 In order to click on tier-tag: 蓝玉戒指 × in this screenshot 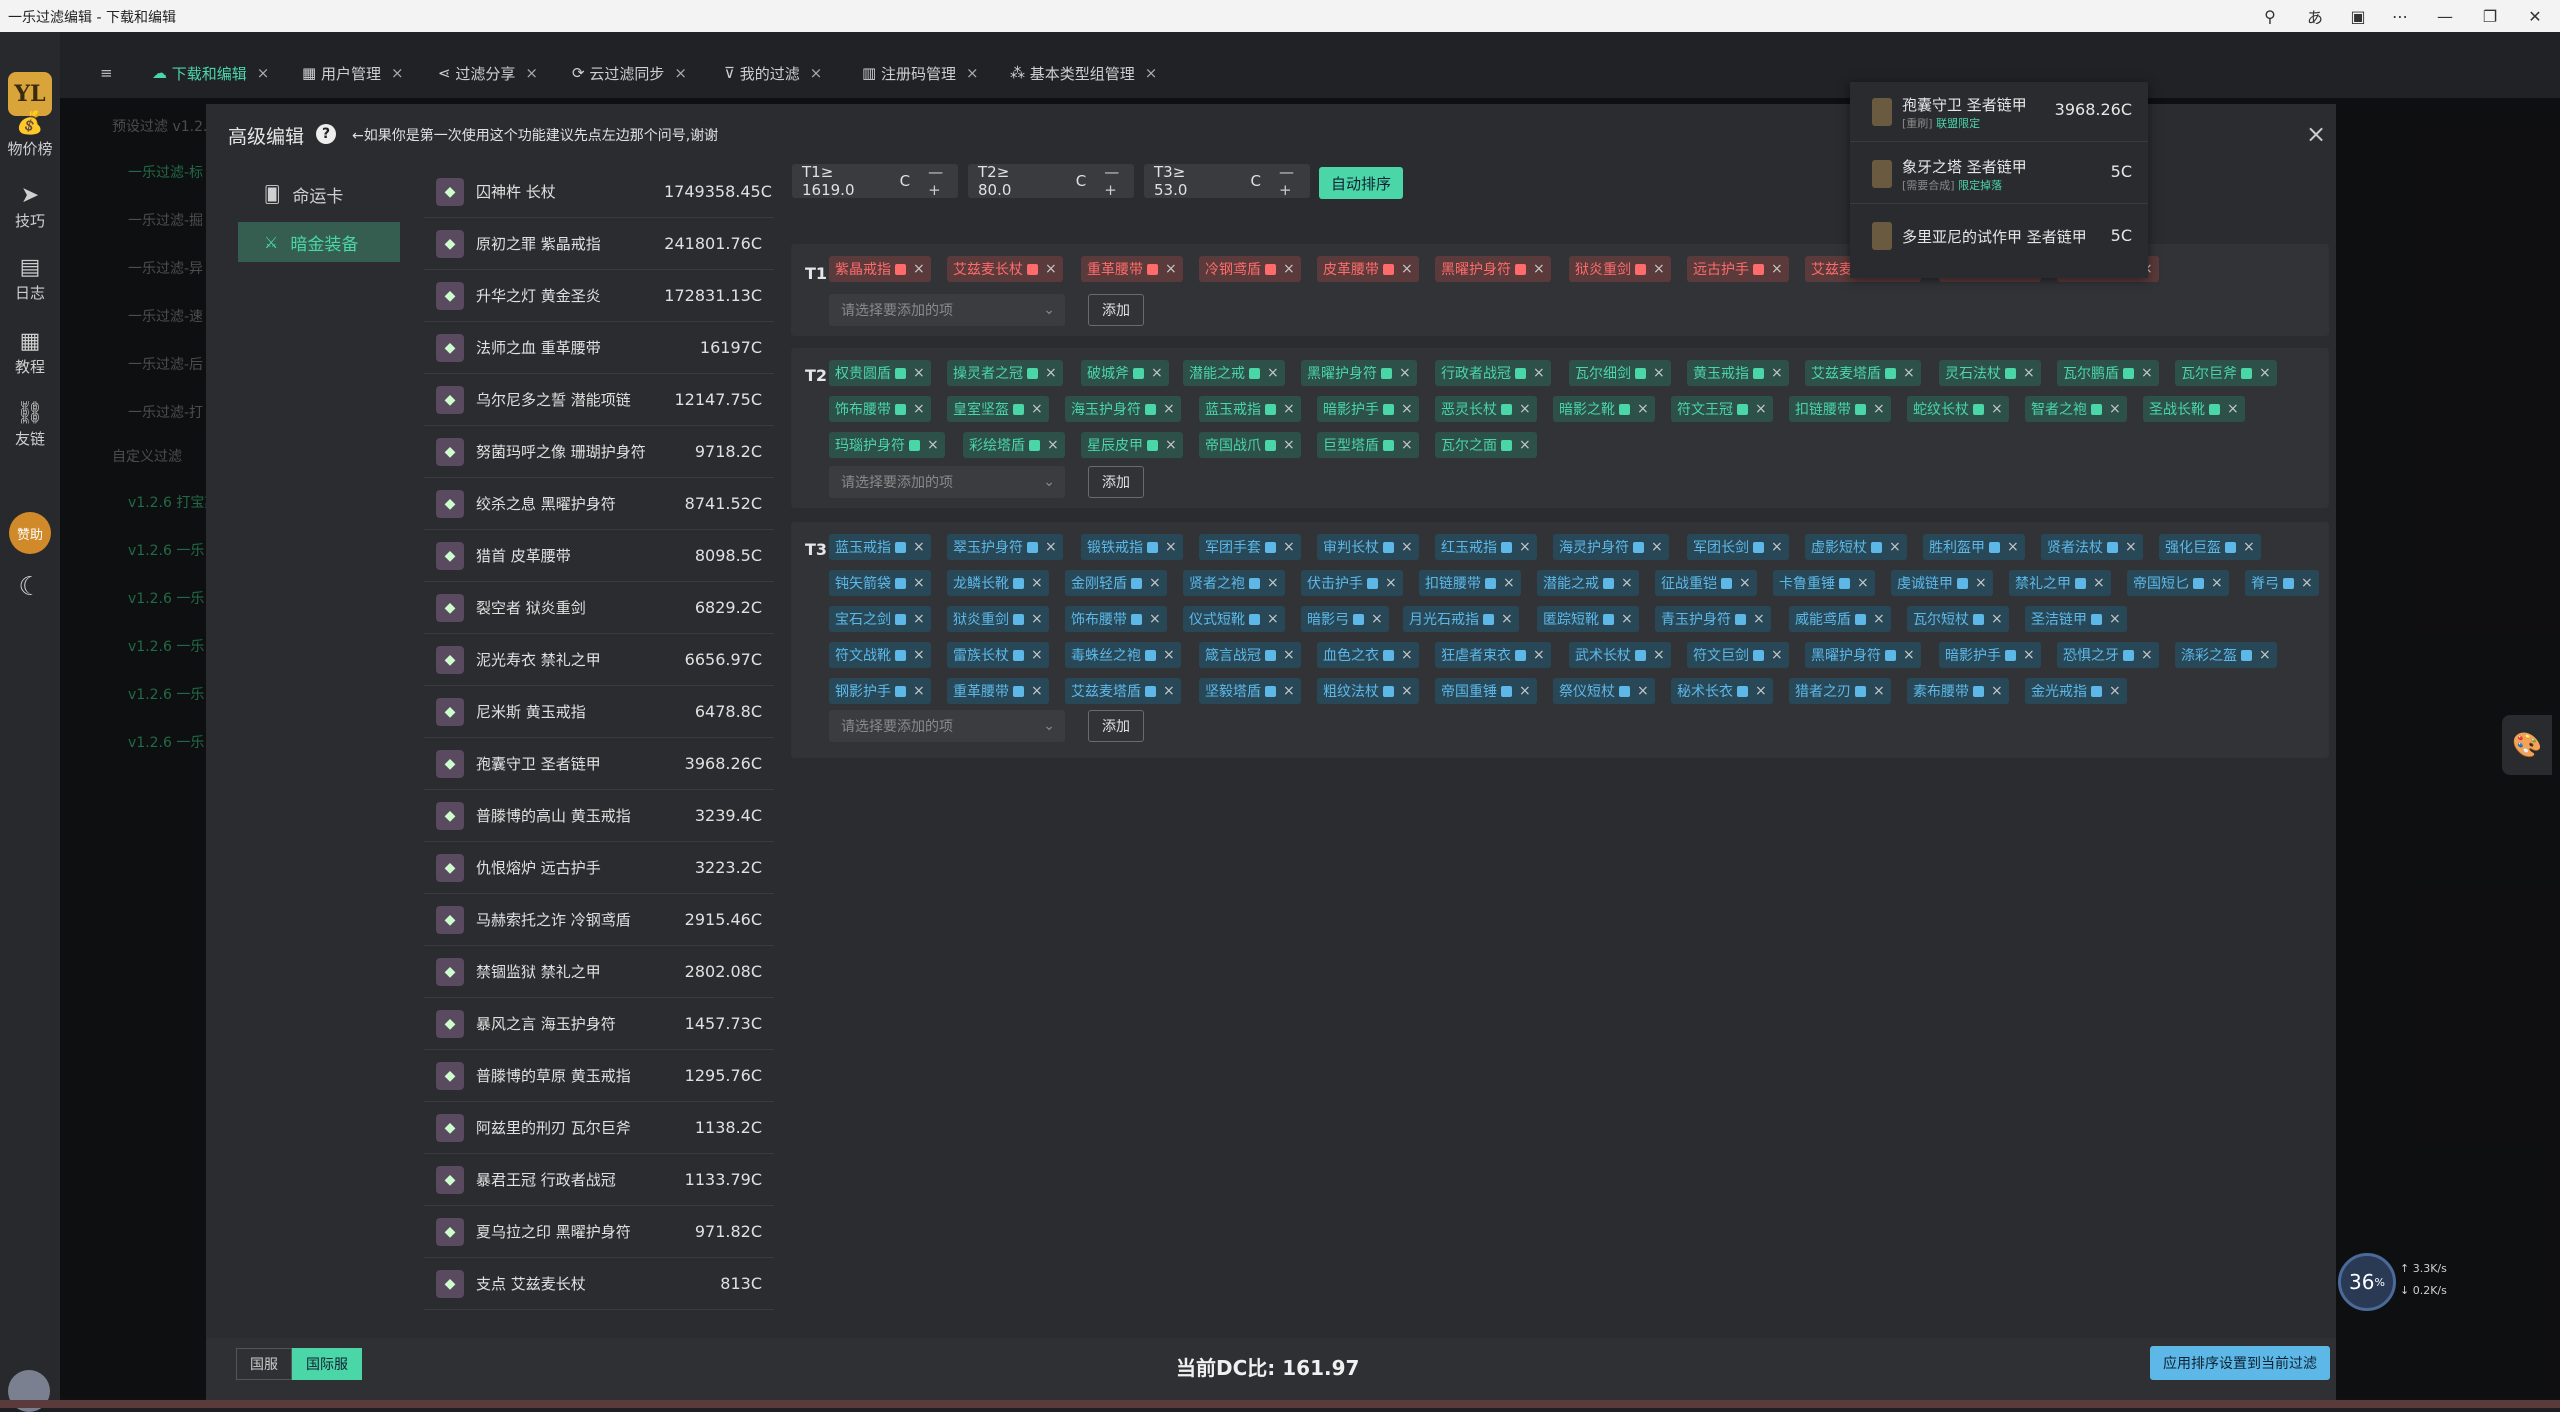, I will do `click(880, 547)`.